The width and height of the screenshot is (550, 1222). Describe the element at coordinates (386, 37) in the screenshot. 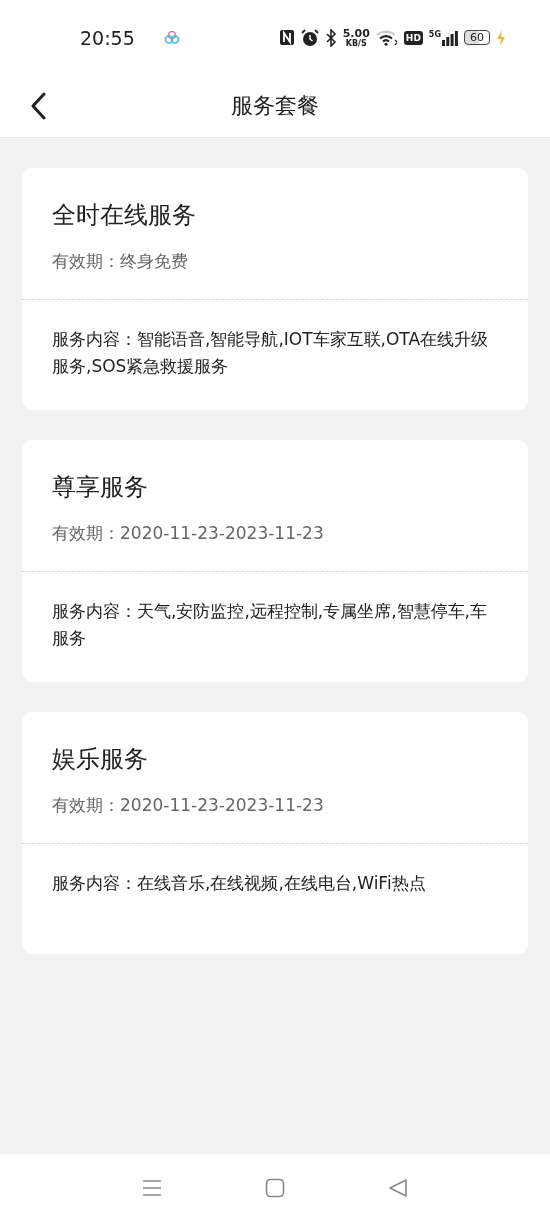

I see `wifi-icon` at that location.